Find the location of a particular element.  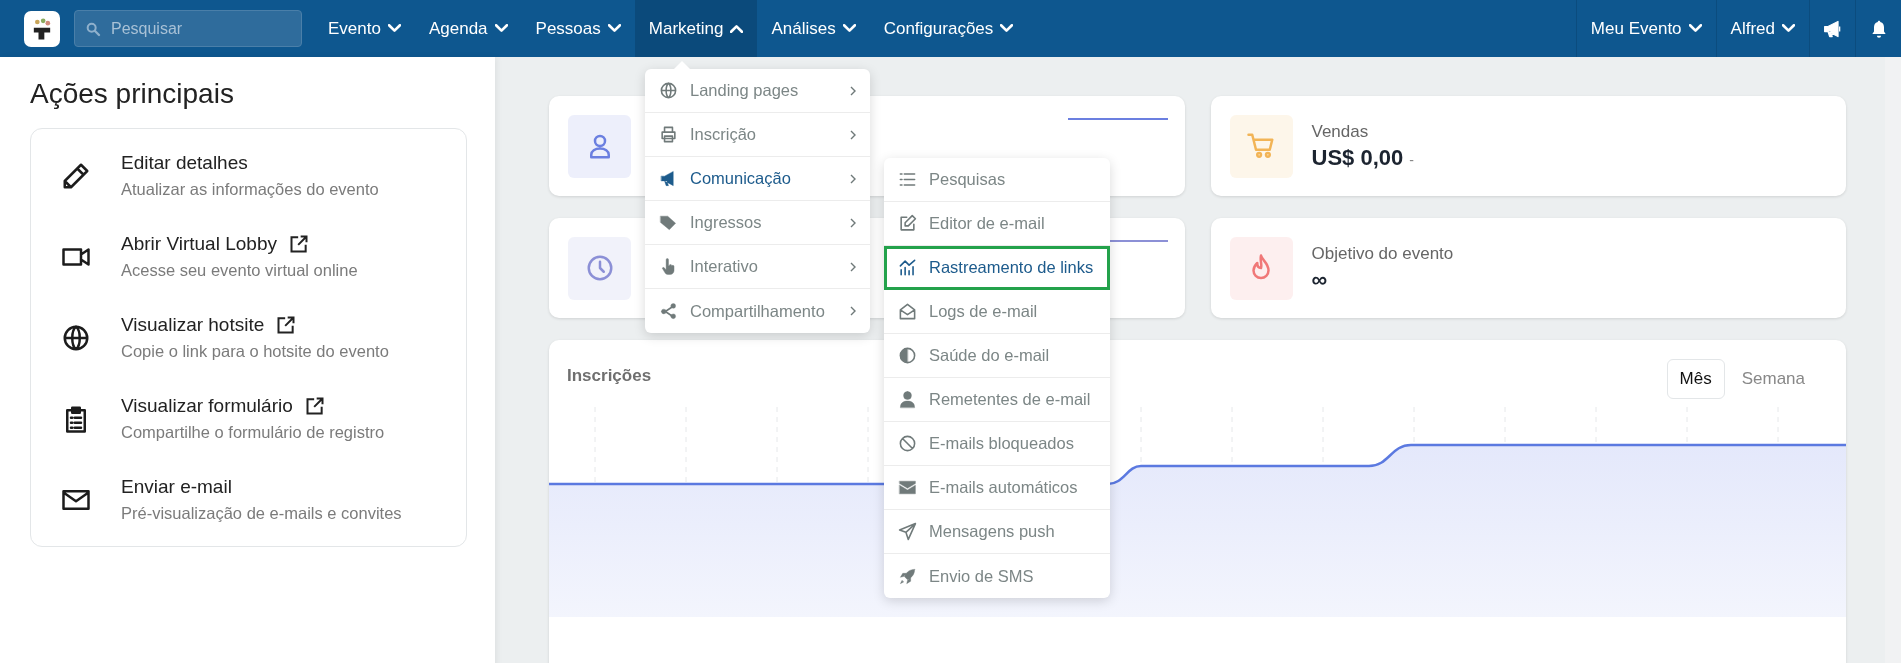

stat-label: Vendas is located at coordinates (1340, 131).